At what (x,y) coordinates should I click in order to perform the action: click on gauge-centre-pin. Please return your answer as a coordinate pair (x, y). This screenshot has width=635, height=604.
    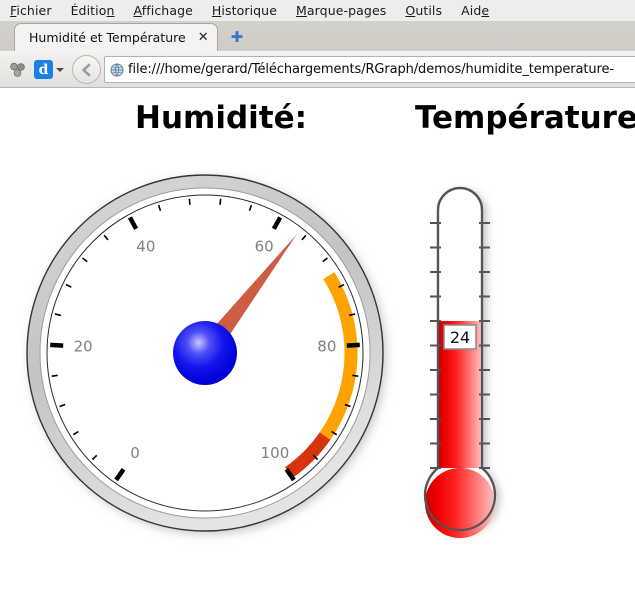
    Looking at the image, I should click on (205, 353).